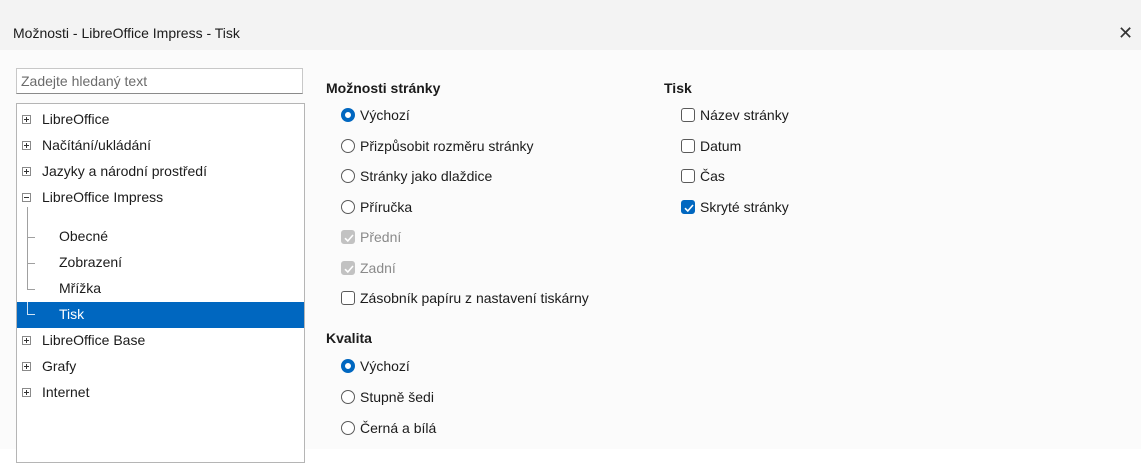 The image size is (1141, 463). Describe the element at coordinates (124, 171) in the screenshot. I see `tree-item-label: Jazyky a národní prostředí` at that location.